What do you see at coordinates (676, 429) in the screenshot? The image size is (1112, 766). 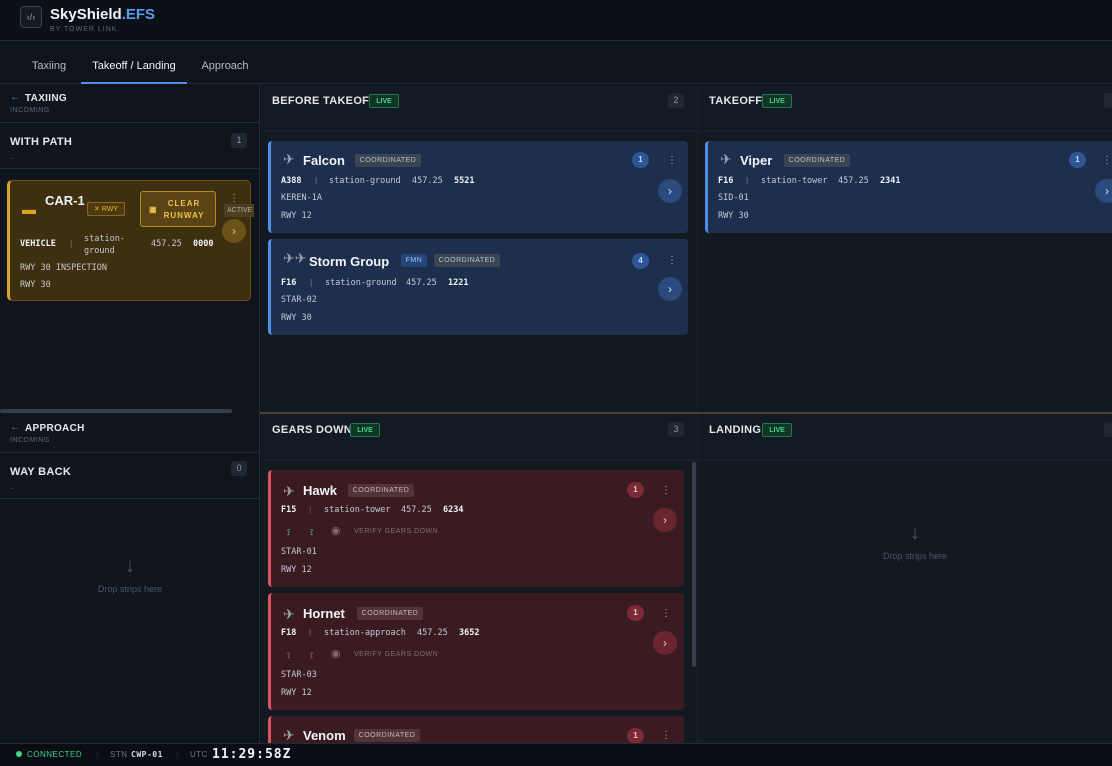 I see `gears-down-count: 3` at bounding box center [676, 429].